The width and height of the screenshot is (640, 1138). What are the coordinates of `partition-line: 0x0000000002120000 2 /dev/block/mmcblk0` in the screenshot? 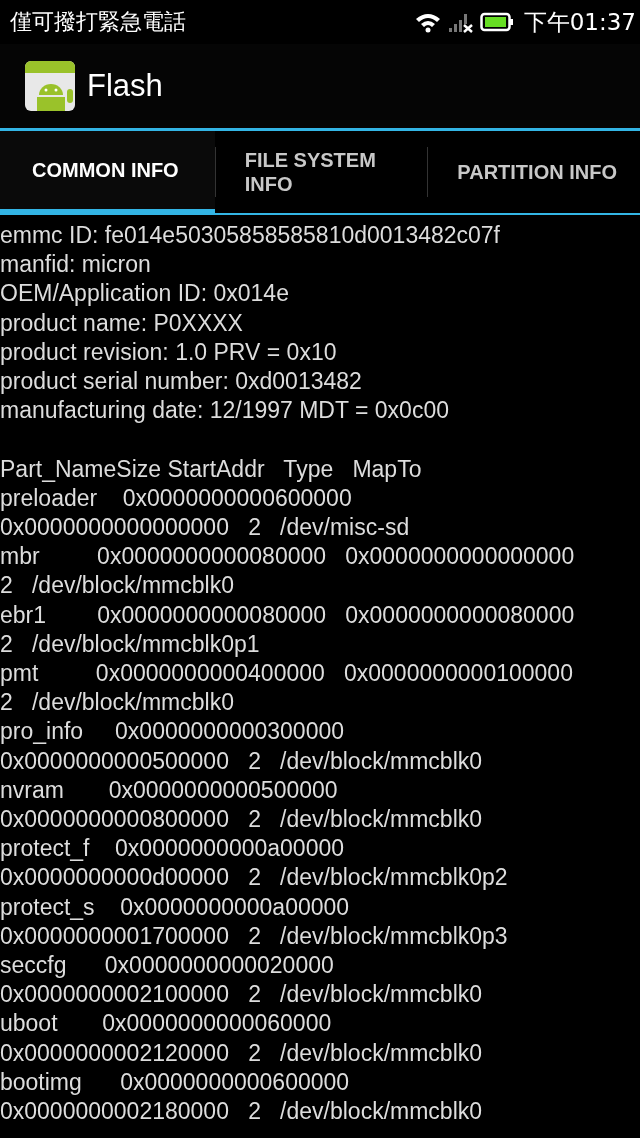 It's located at (242, 1053).